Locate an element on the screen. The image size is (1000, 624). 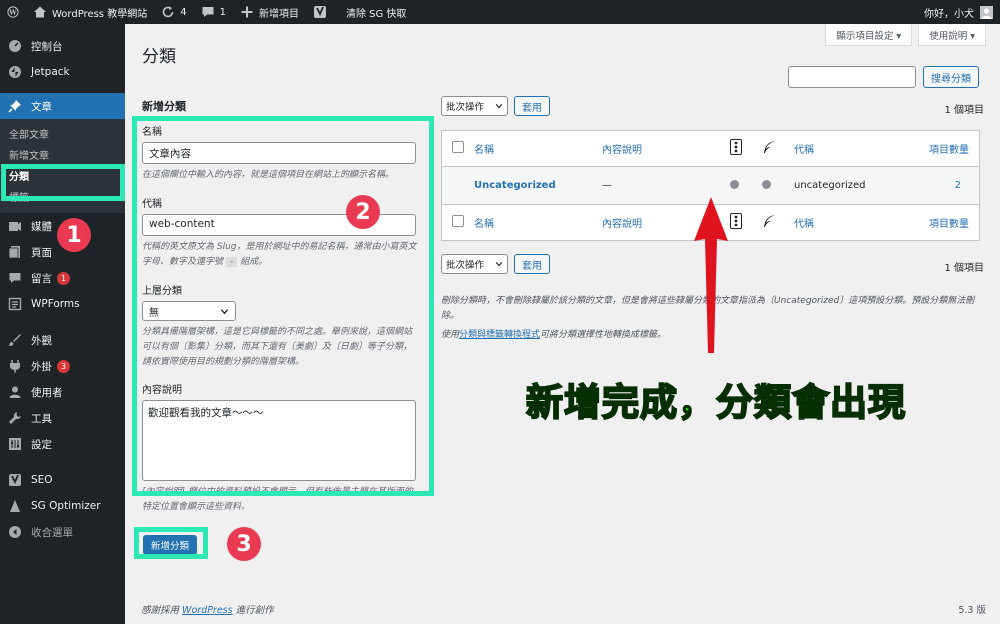
item-count-bottom: 1 個項目 is located at coordinates (964, 268).